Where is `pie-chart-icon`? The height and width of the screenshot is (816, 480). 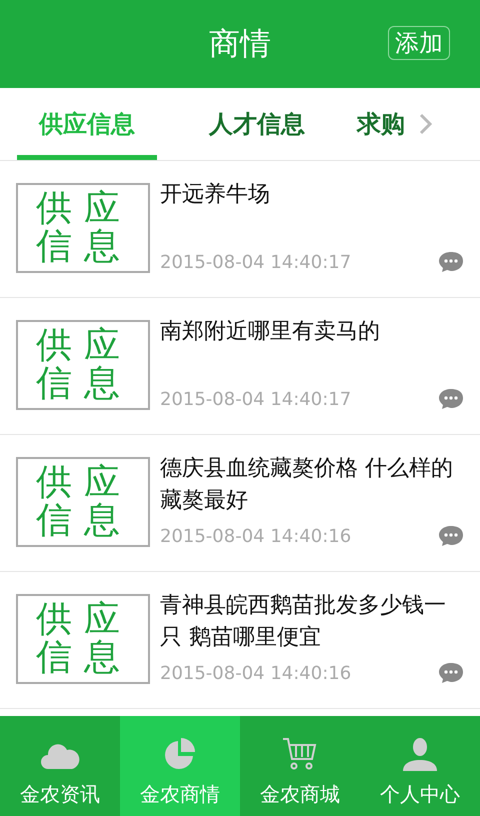 pie-chart-icon is located at coordinates (180, 754).